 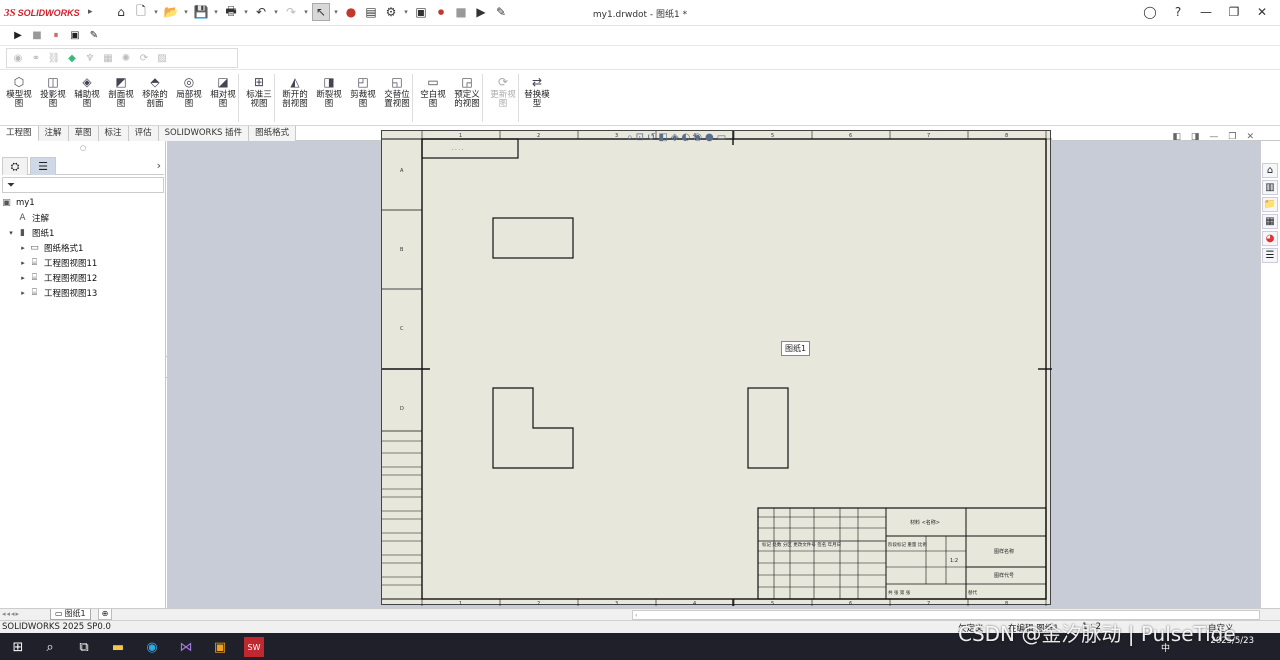 I want to click on minimize-icon: —, so click(x=1206, y=12).